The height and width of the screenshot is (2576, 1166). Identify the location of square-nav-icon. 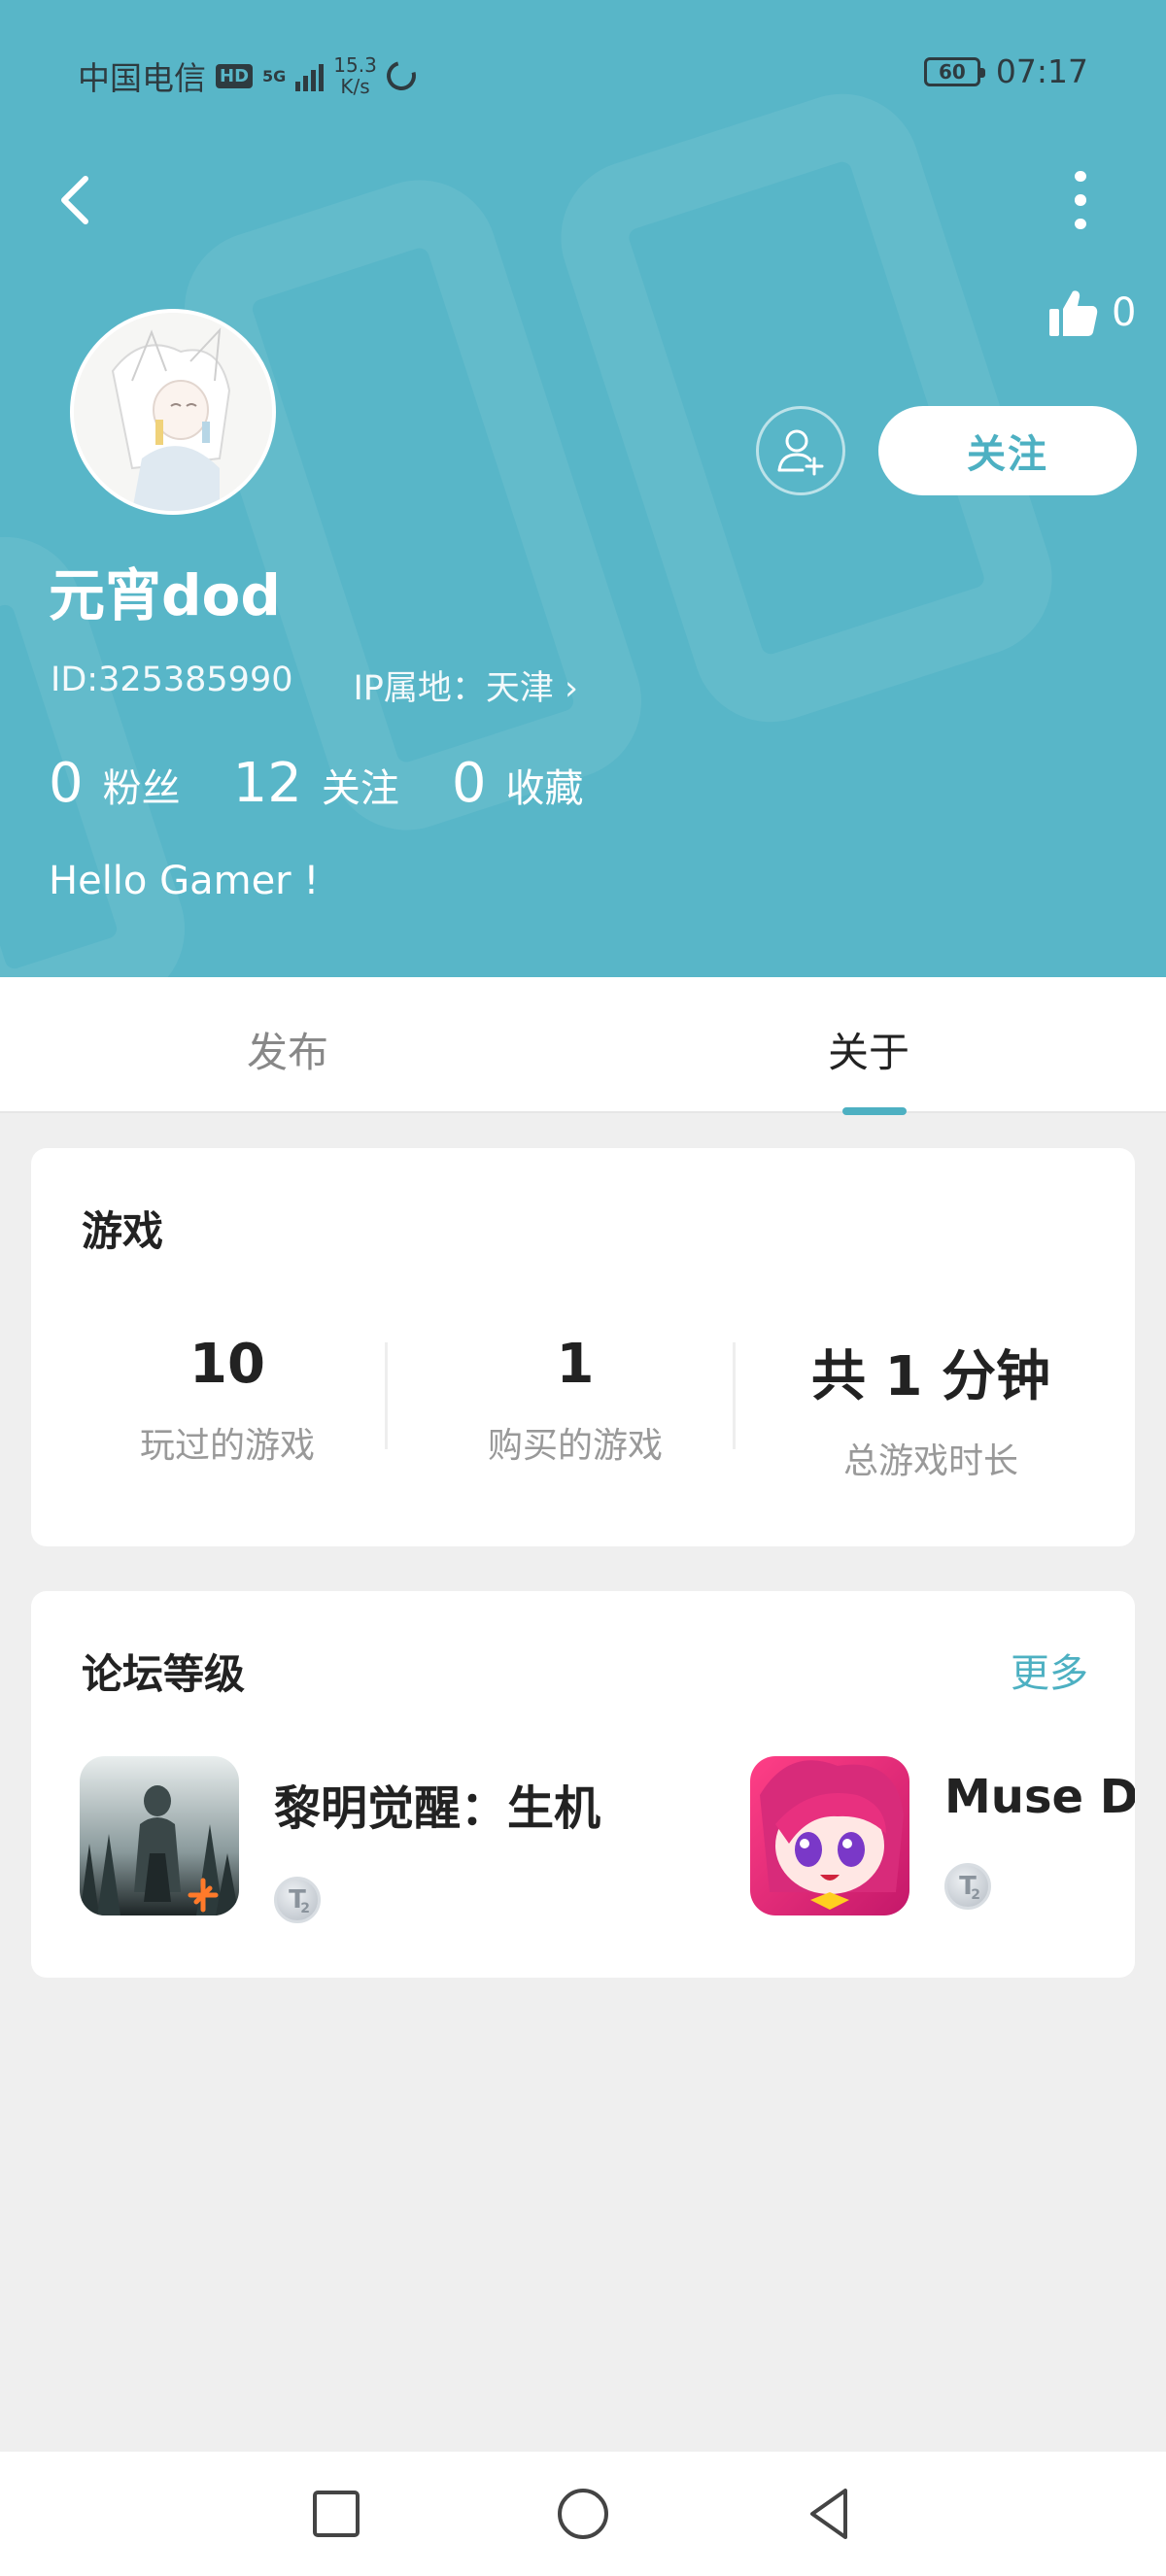
(336, 2514).